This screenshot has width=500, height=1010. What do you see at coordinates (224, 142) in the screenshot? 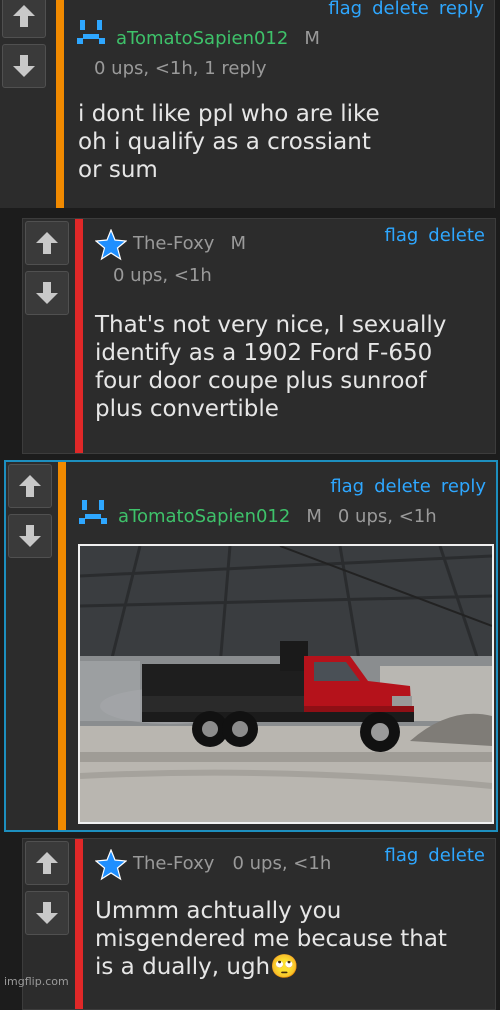
I see `comment-line: oh i qualify as a crossiant` at bounding box center [224, 142].